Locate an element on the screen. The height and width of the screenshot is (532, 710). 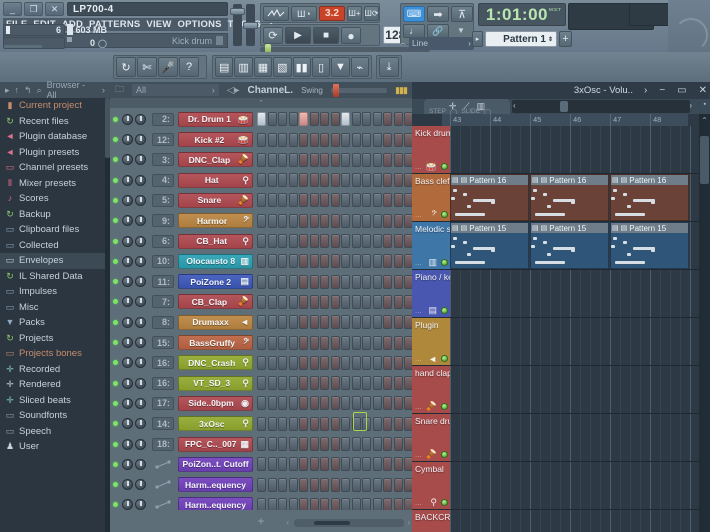
plugin-picker-icon: ▯ is located at coordinates (321, 67).